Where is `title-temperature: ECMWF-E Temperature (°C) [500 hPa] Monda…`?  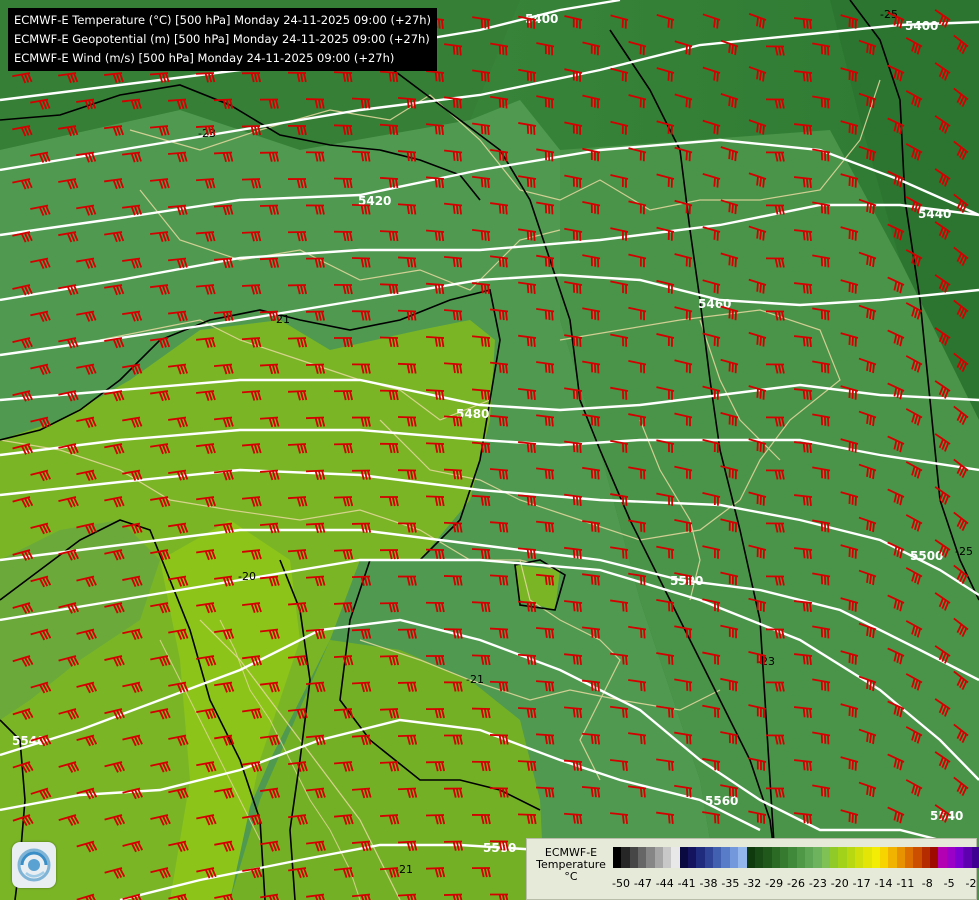 title-temperature: ECMWF-E Temperature (°C) [500 hPa] Monda… is located at coordinates (222, 20).